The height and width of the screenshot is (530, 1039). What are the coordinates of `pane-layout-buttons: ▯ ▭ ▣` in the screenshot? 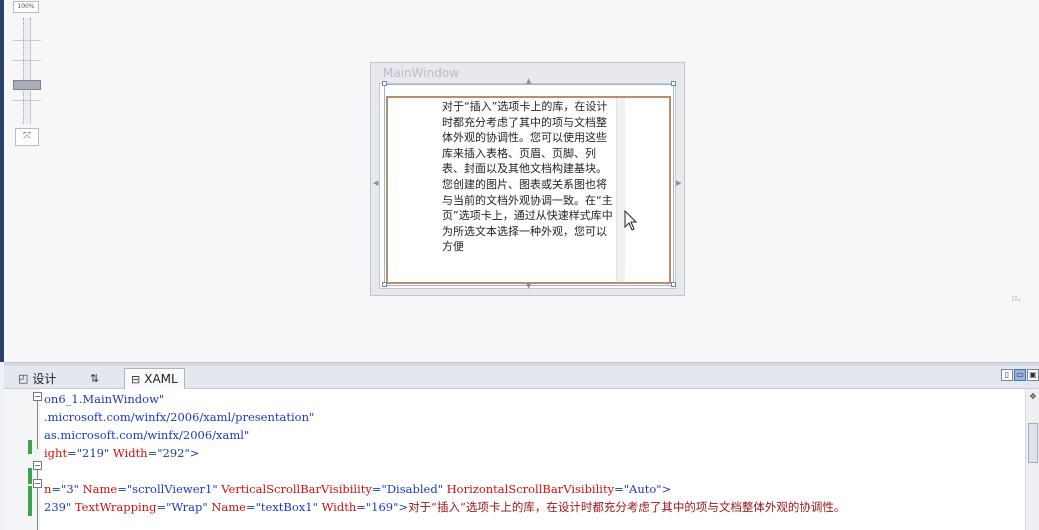 It's located at (1020, 375).